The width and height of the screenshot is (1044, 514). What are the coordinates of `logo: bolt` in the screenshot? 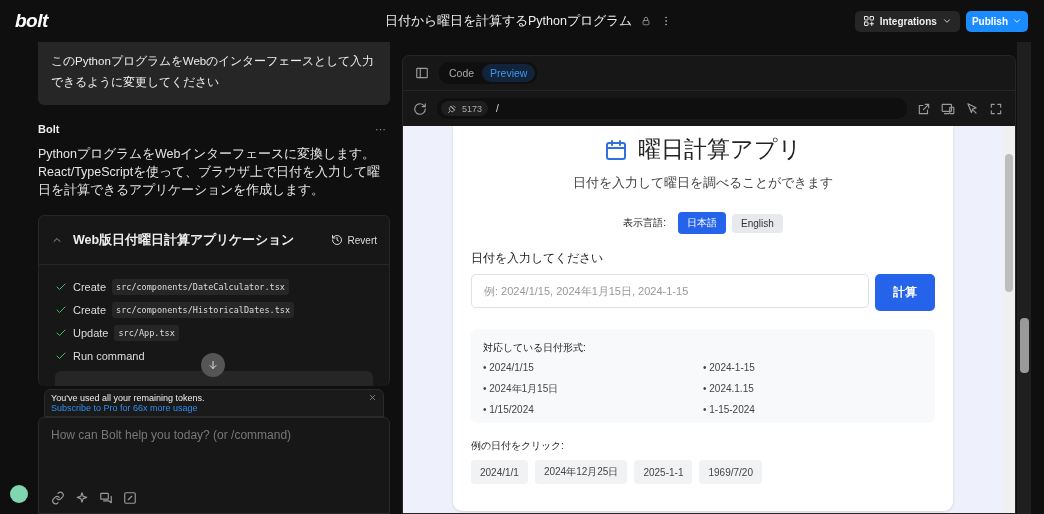 It's located at (200, 21).